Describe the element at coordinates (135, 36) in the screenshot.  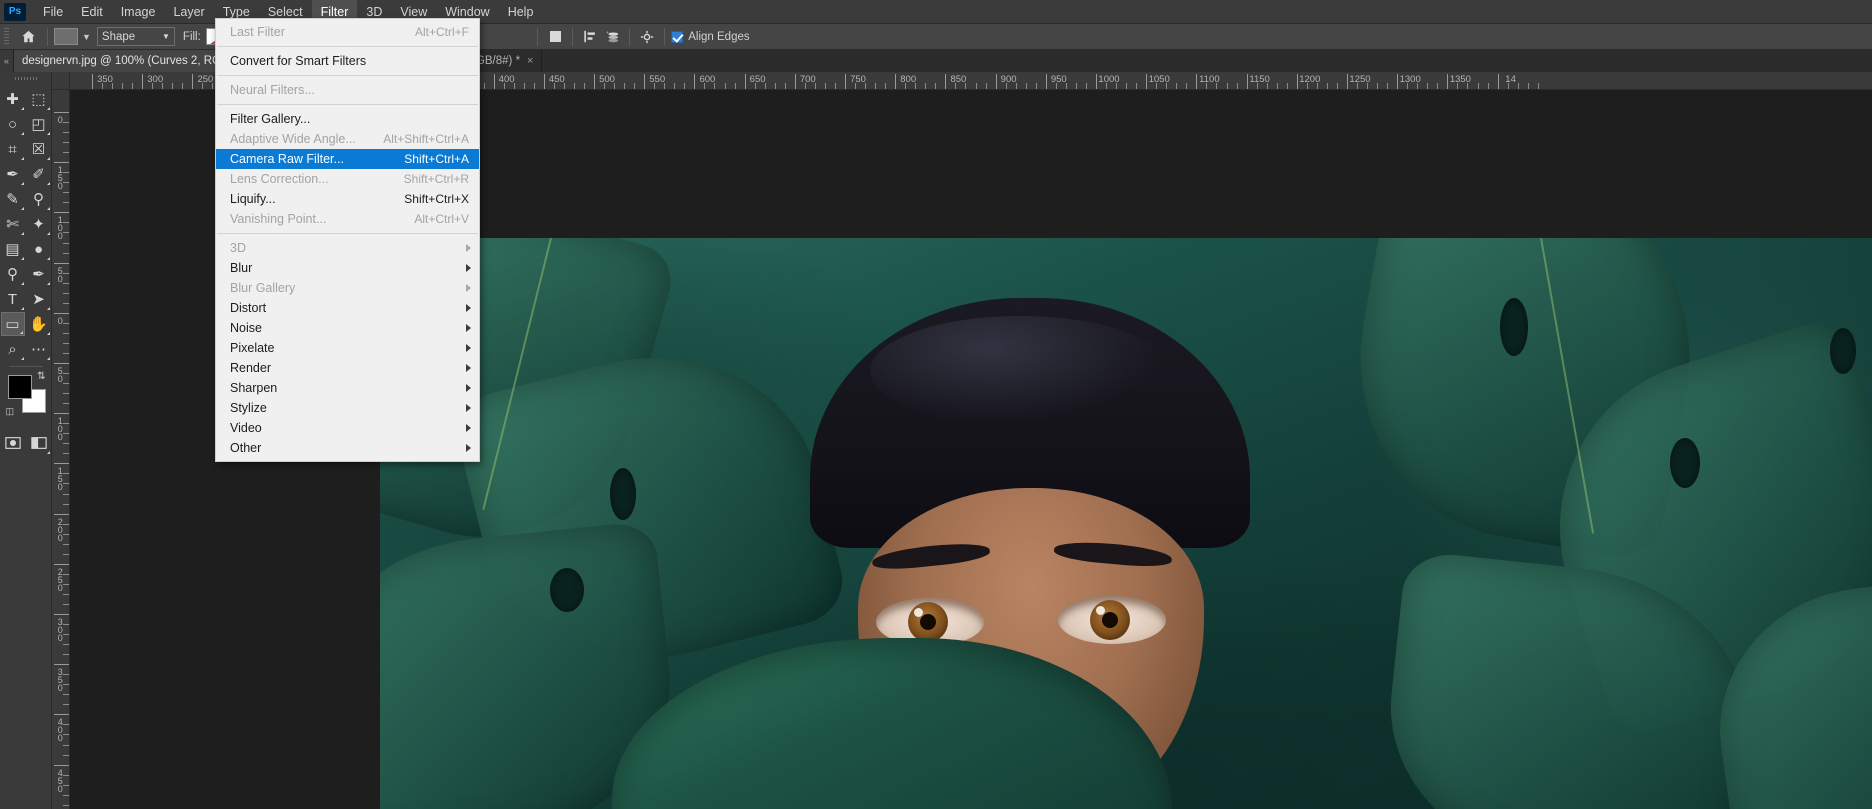
I see `shape-mode-select: Shape ▼` at that location.